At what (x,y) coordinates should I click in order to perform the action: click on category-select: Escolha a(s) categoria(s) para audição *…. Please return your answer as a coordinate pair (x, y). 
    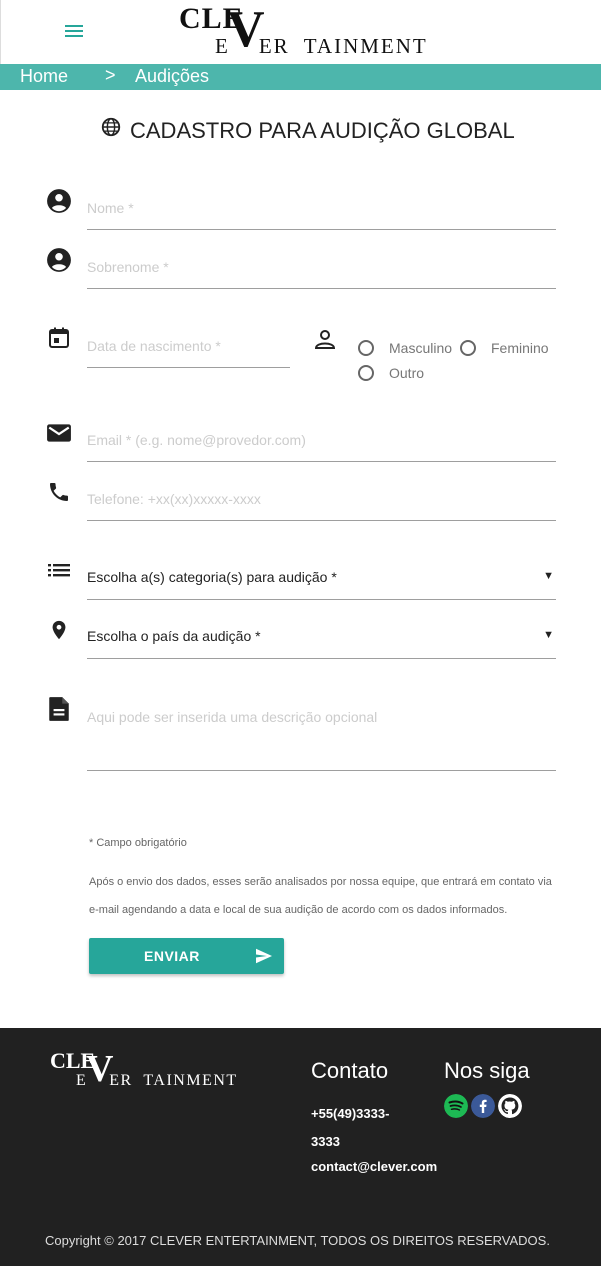
    Looking at the image, I should click on (321, 581).